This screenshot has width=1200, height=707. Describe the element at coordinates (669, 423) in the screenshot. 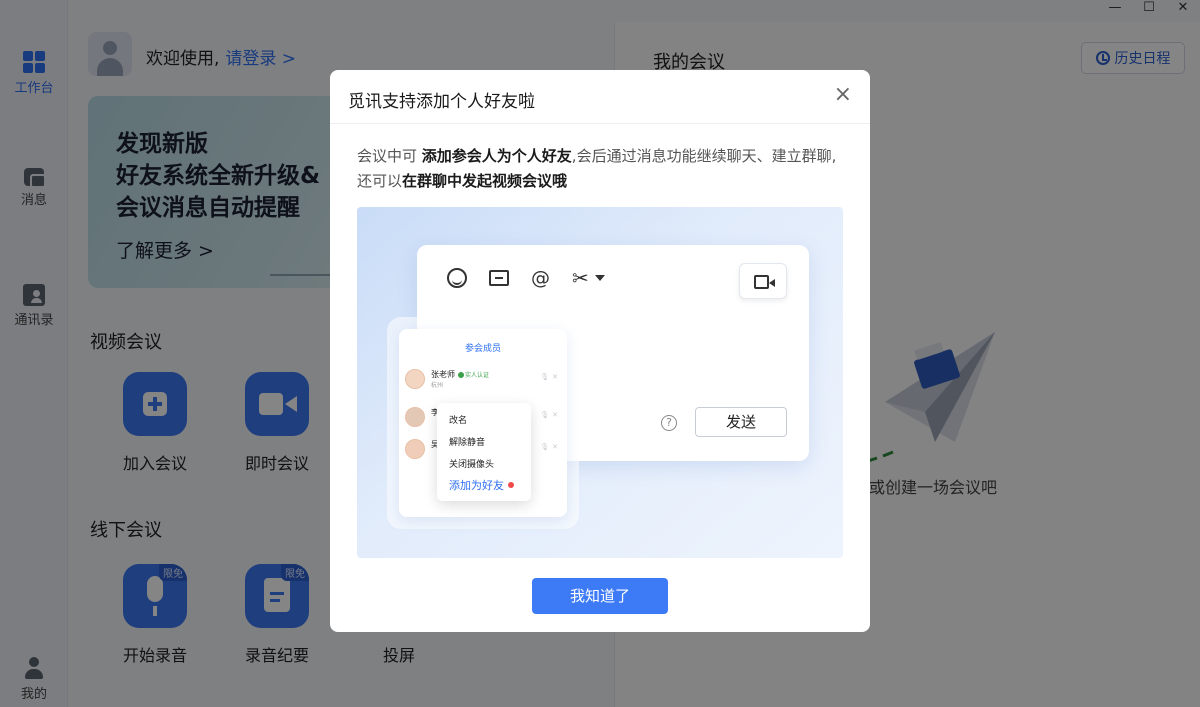

I see `help-icon: ?` at that location.